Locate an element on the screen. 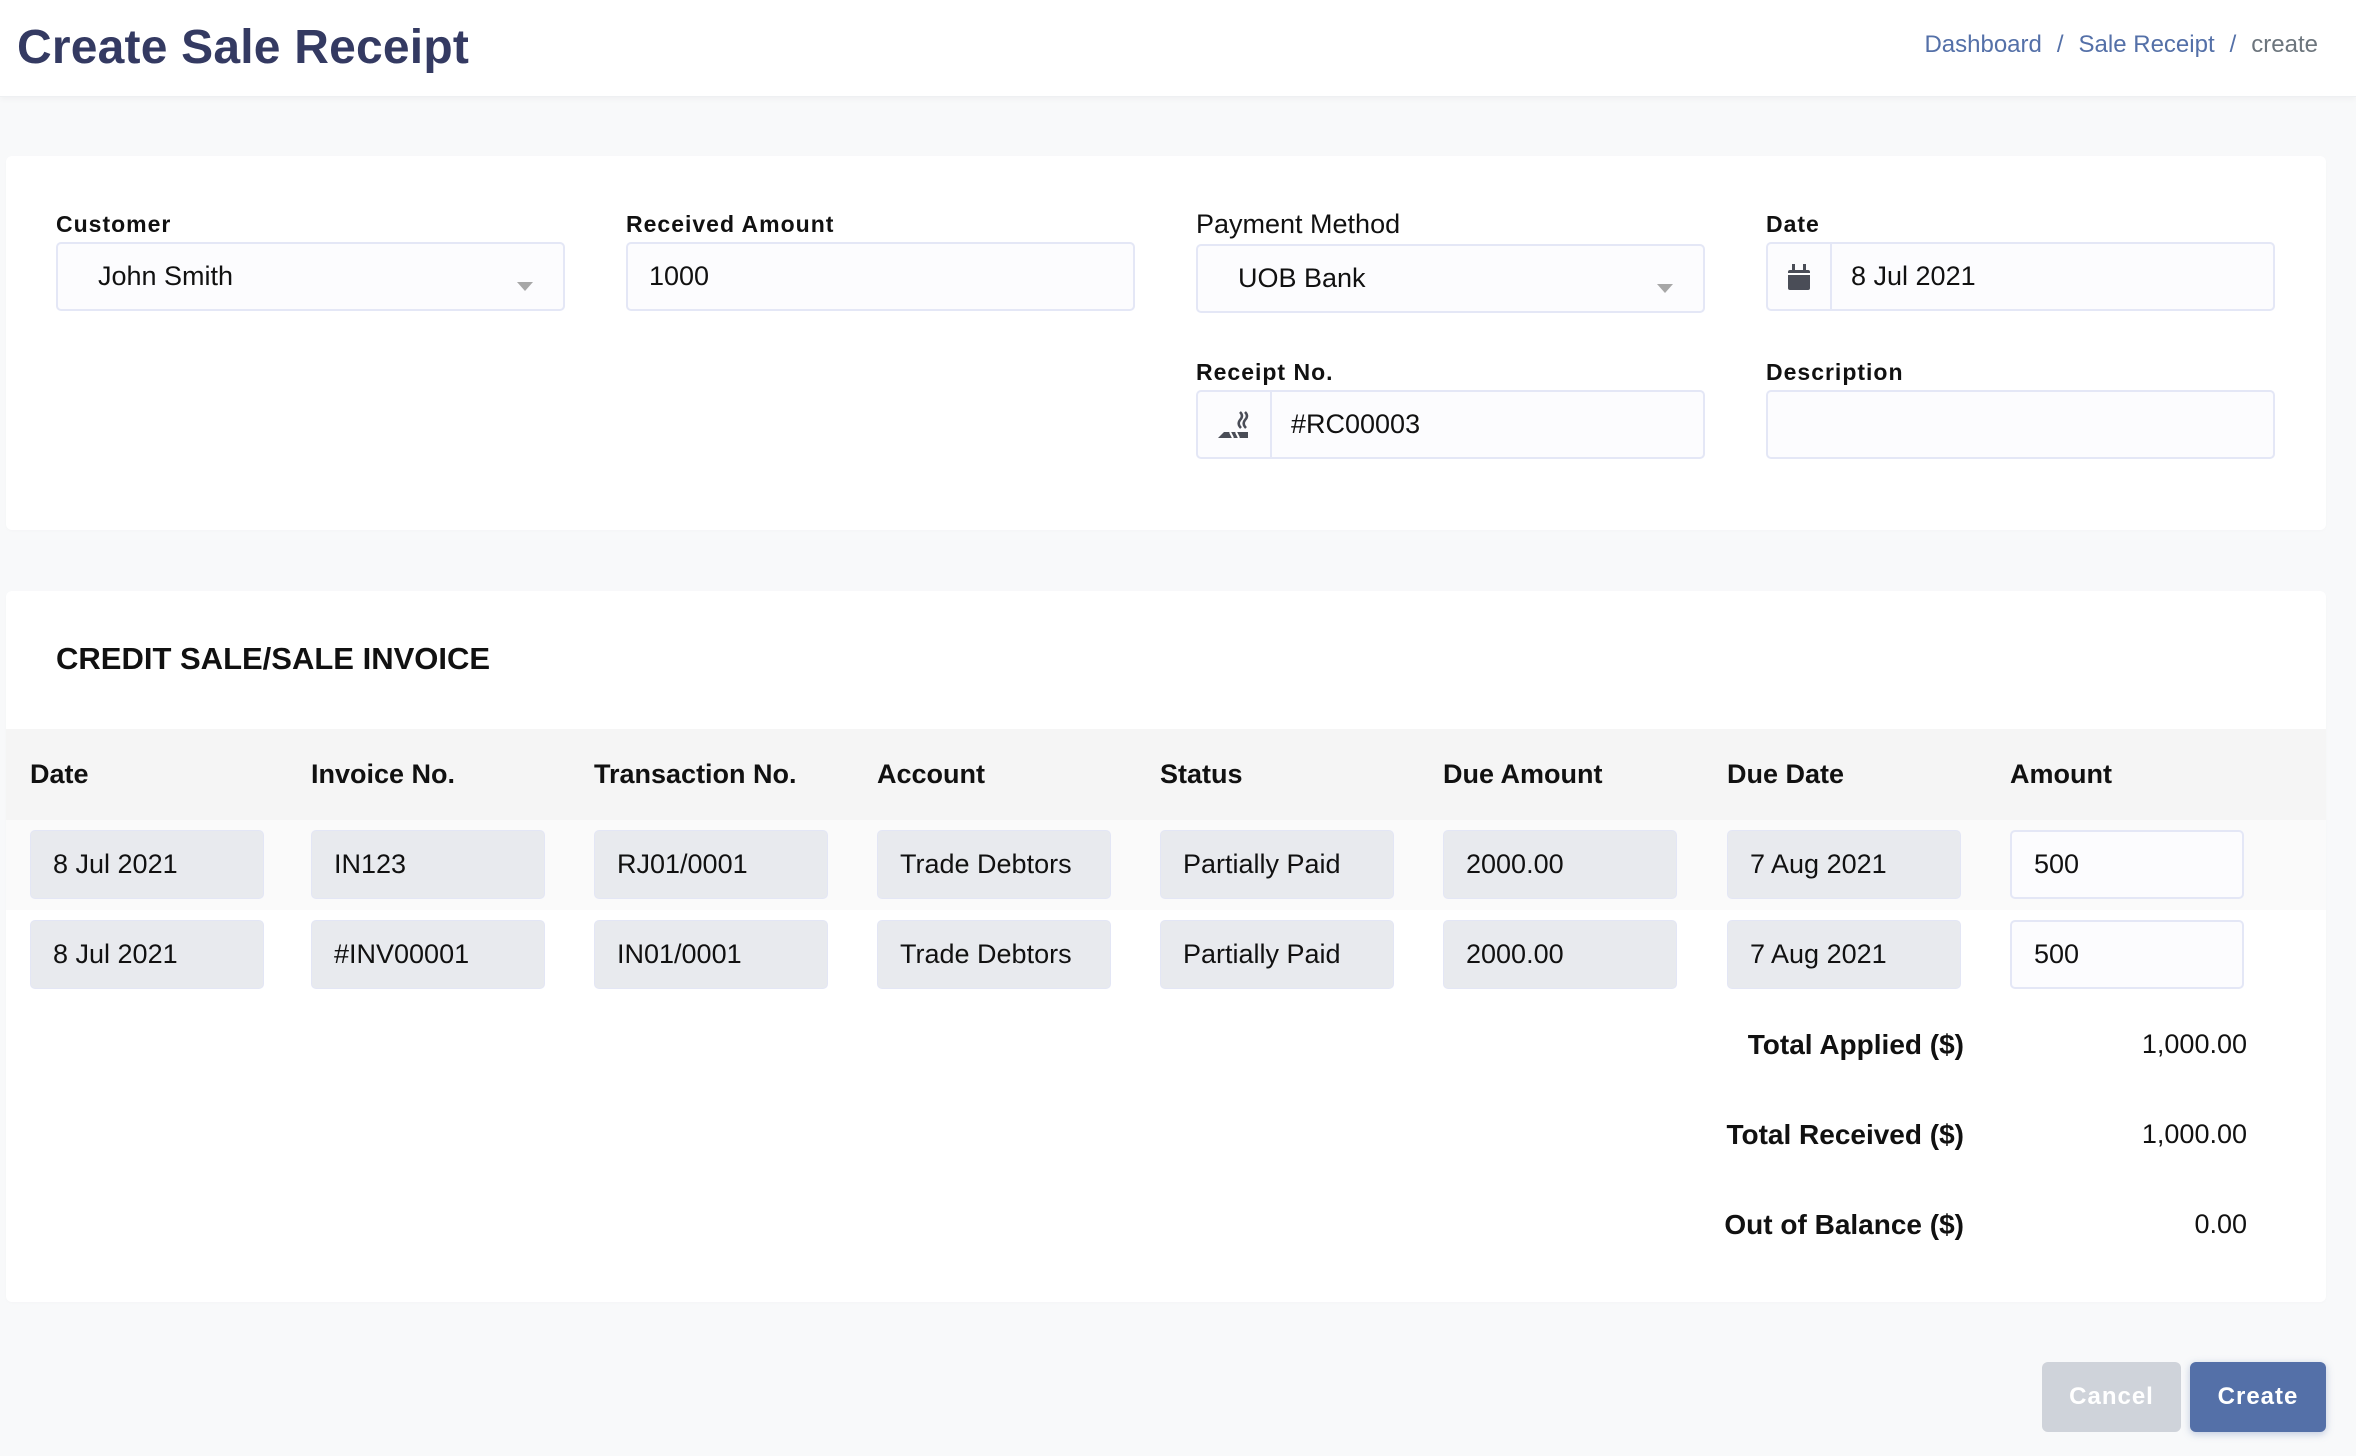 The width and height of the screenshot is (2356, 1456). total-received-row: Total Received ($) 1,000.00 is located at coordinates (1166, 1149).